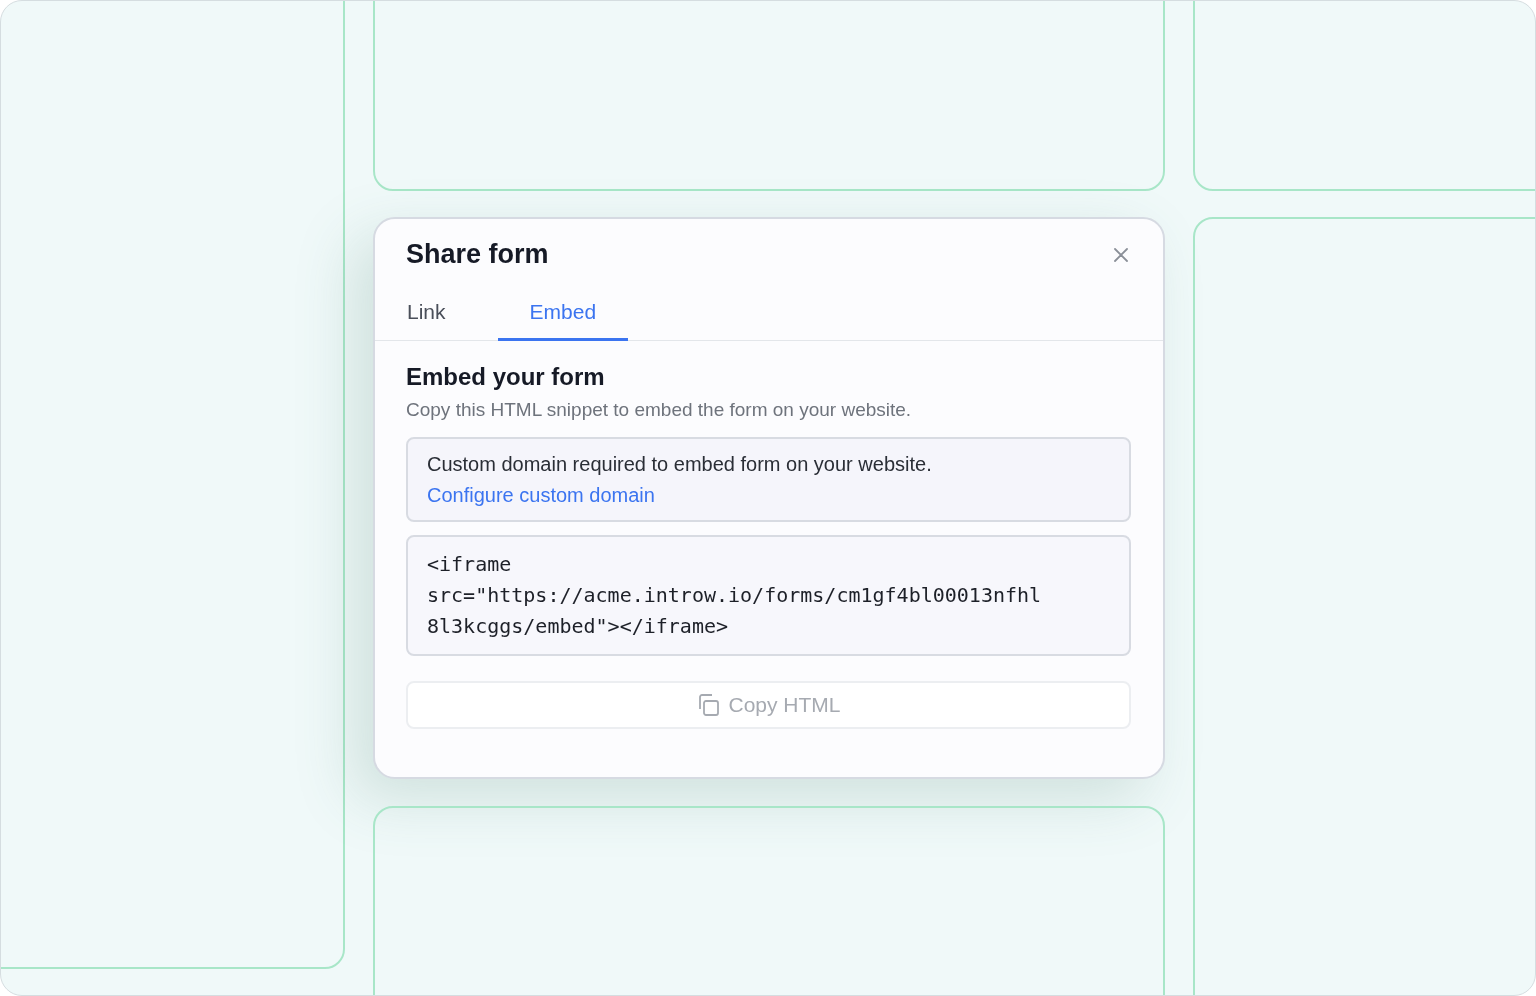  What do you see at coordinates (563, 316) in the screenshot?
I see `tab: Embed` at bounding box center [563, 316].